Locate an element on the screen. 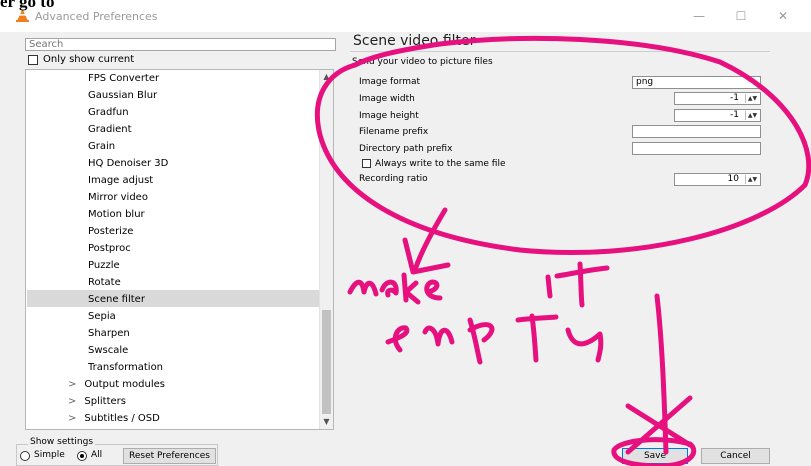 The width and height of the screenshot is (811, 466). only-show-current-checkbox is located at coordinates (33, 60).